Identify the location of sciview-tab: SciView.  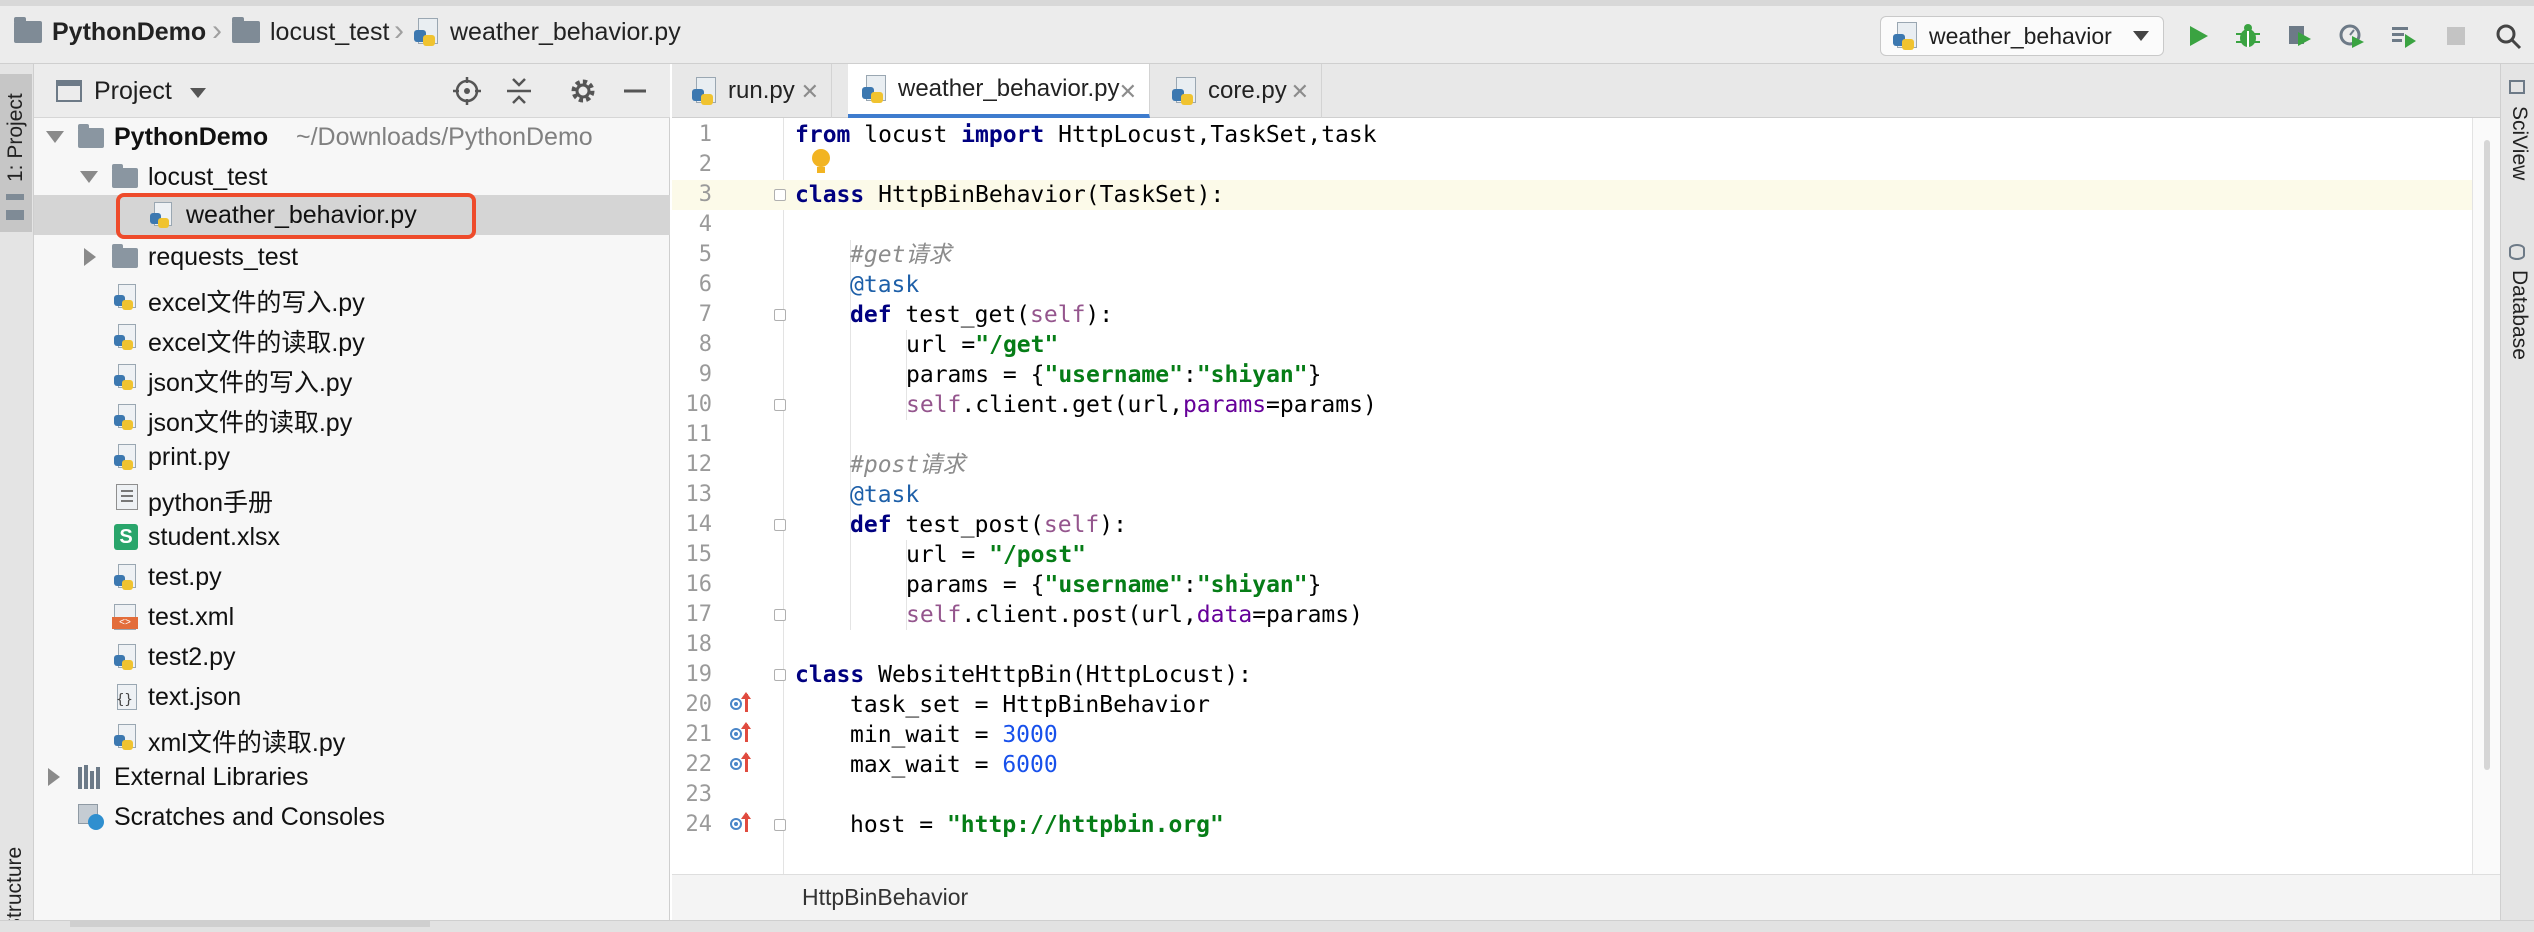
(2519, 143).